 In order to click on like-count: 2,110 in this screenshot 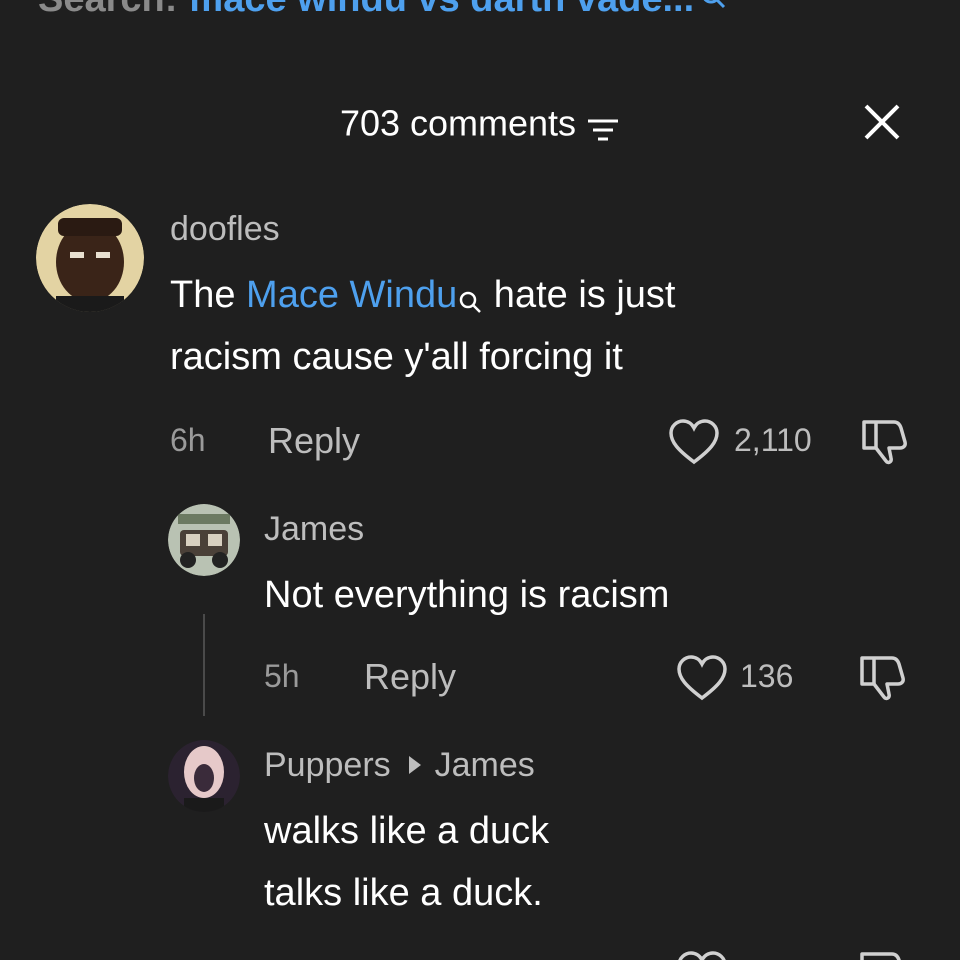, I will do `click(773, 440)`.